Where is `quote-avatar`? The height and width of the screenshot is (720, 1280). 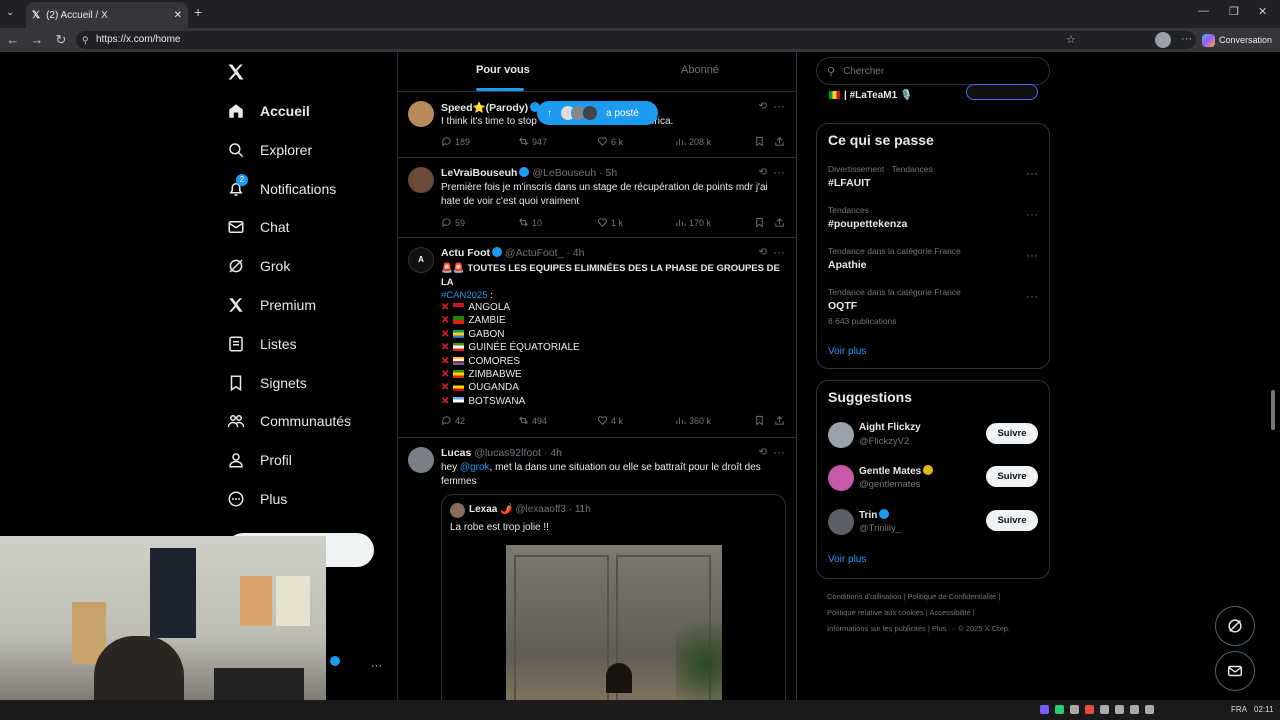 quote-avatar is located at coordinates (457, 510).